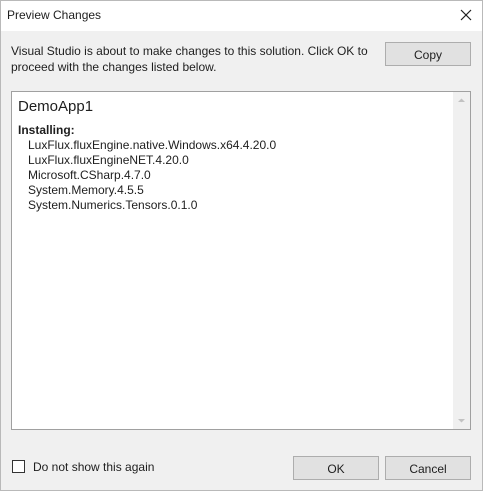 This screenshot has height=491, width=483. Describe the element at coordinates (466, 15) in the screenshot. I see `close-icon` at that location.